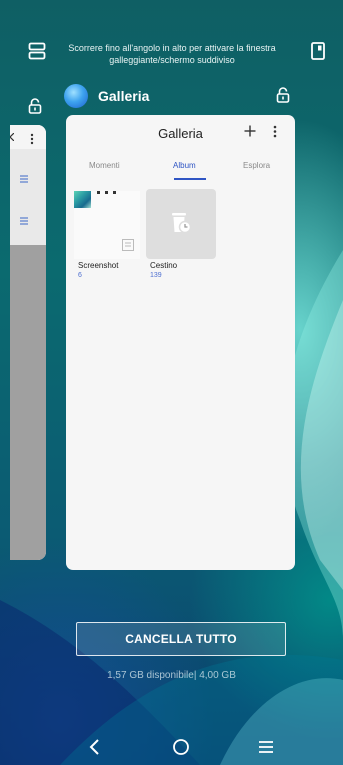  What do you see at coordinates (318, 51) in the screenshot?
I see `floating-window-icon` at bounding box center [318, 51].